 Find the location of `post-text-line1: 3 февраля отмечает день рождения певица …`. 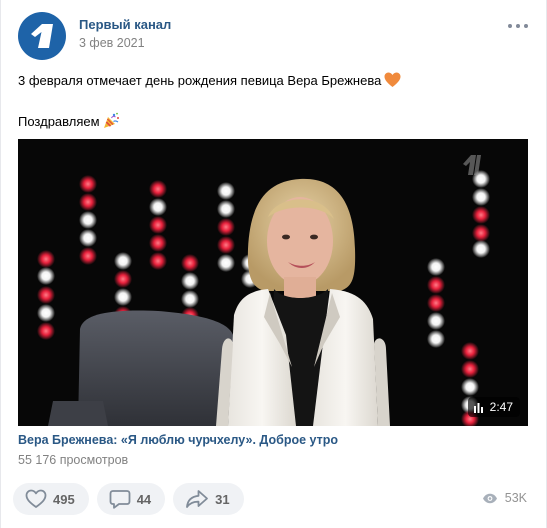

post-text-line1: 3 февраля отмечает день рождения певица … is located at coordinates (200, 80).